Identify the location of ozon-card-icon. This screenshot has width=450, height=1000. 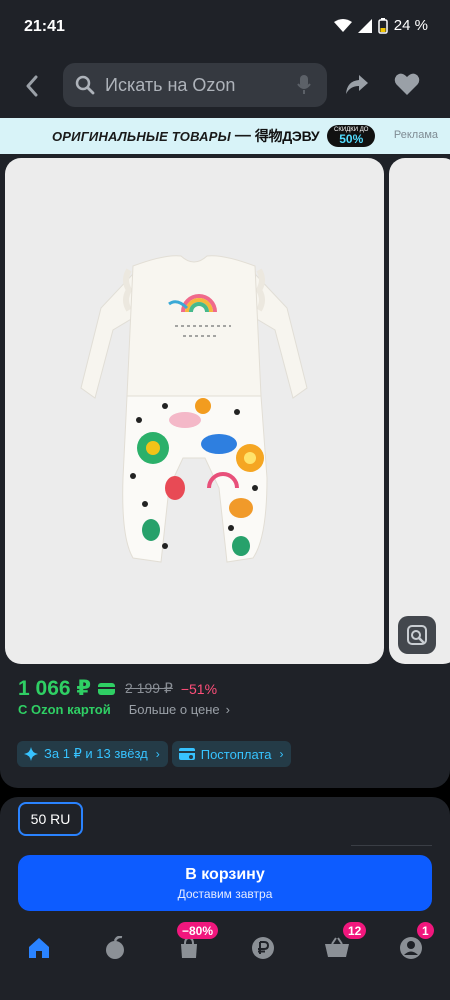
(106, 688).